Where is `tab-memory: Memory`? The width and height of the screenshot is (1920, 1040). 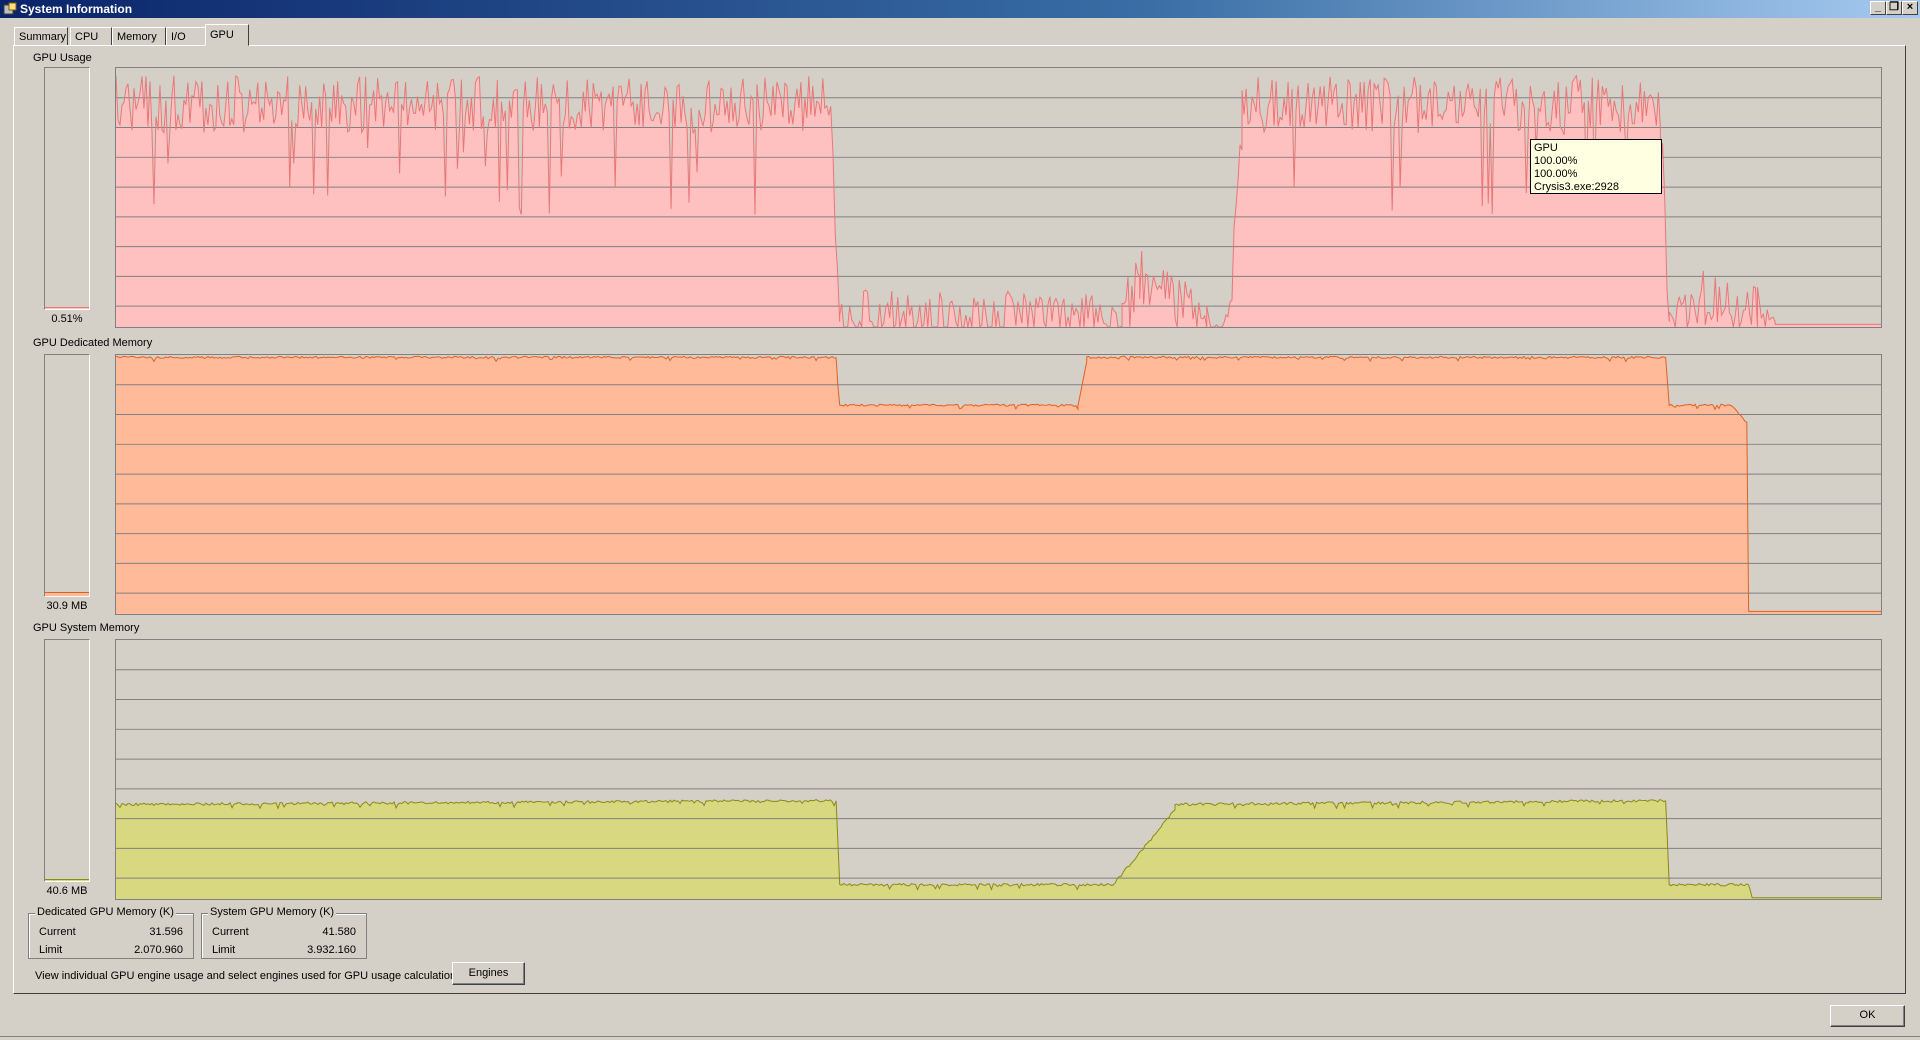 tab-memory: Memory is located at coordinates (139, 36).